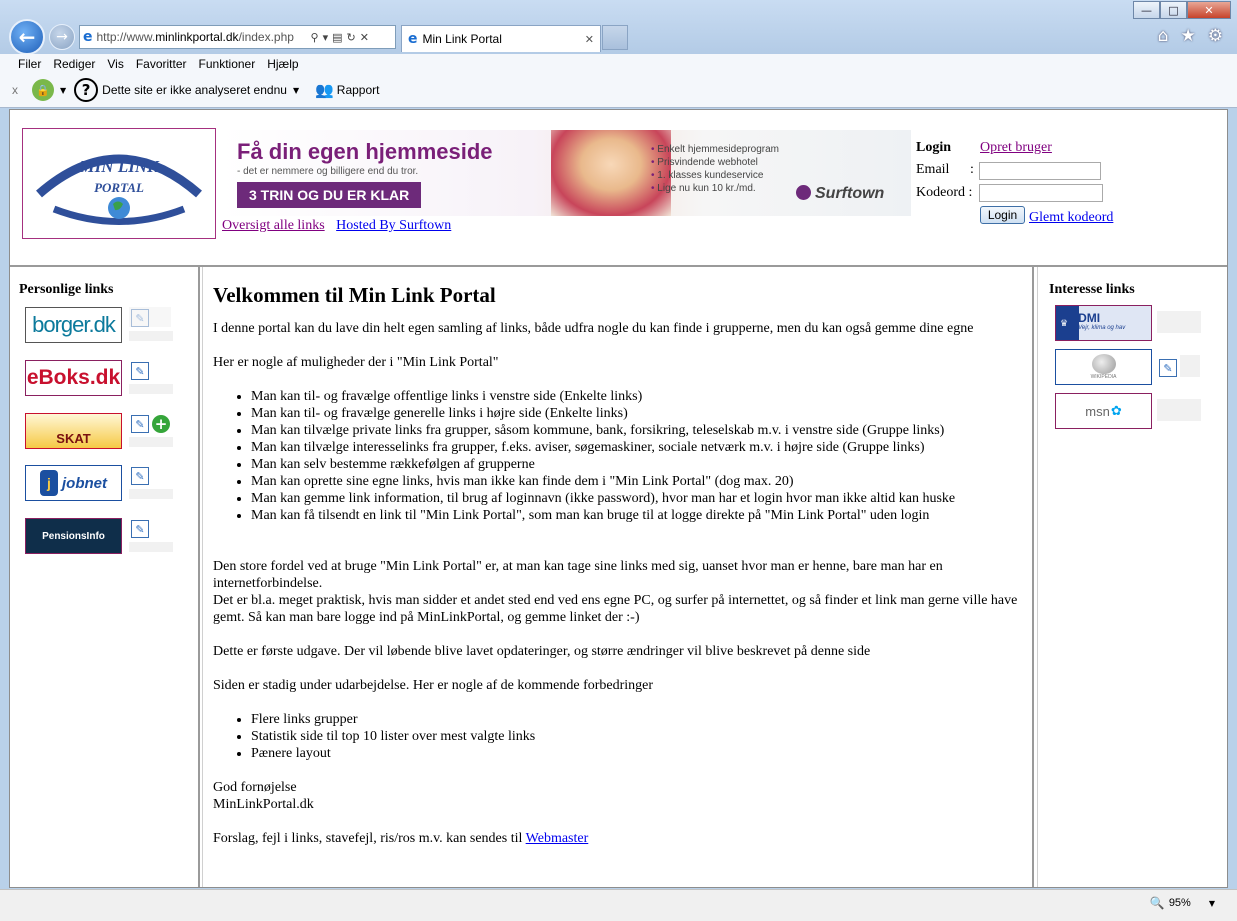 The height and width of the screenshot is (921, 1237). I want to click on refresh-icon: ↻, so click(351, 37).